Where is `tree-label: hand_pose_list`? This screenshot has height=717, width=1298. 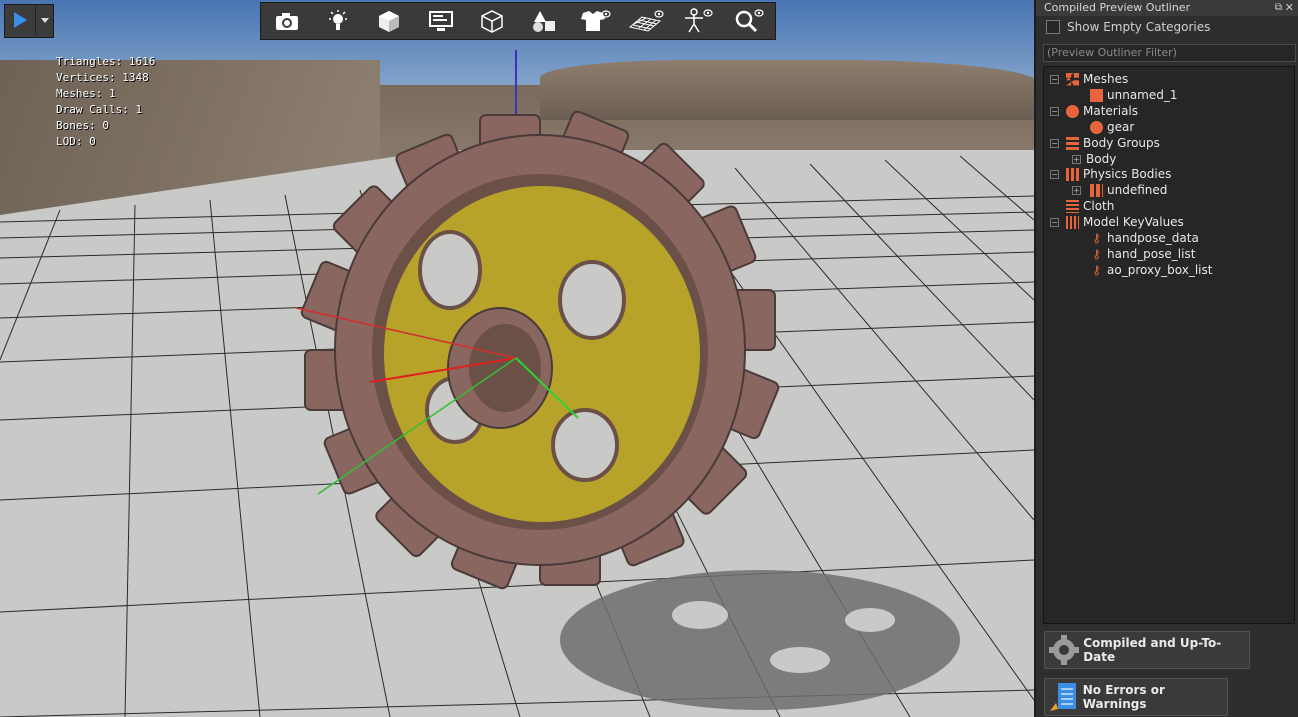 tree-label: hand_pose_list is located at coordinates (1151, 254).